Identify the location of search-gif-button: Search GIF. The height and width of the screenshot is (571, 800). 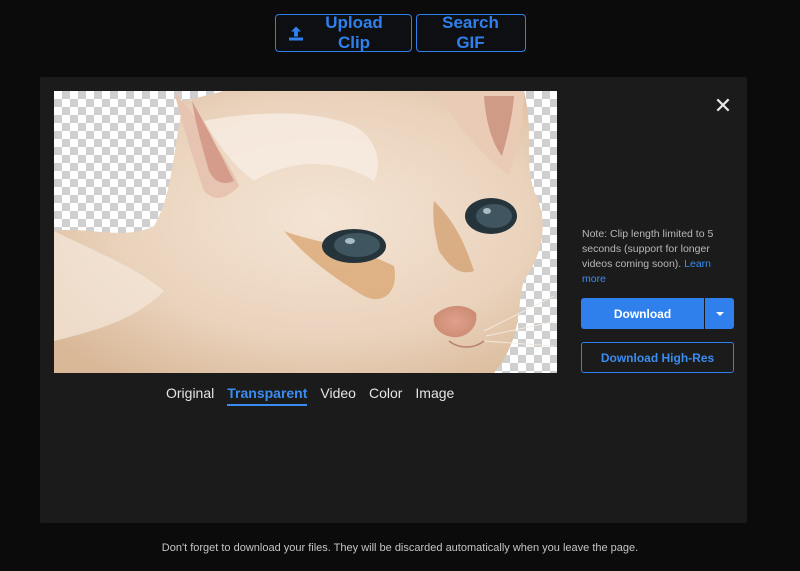
(470, 32).